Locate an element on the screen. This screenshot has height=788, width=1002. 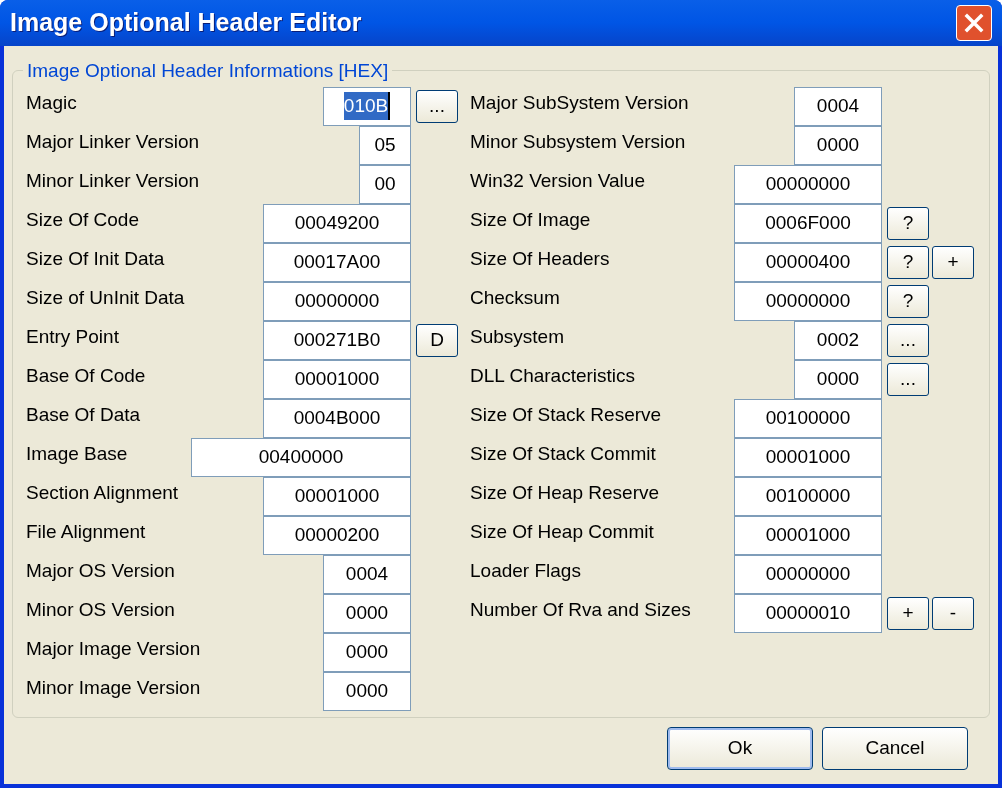
field-value: 0006F000 is located at coordinates (808, 222).